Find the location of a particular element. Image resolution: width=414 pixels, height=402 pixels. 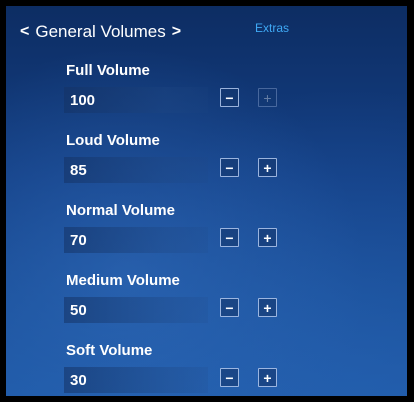

value-text: 30 is located at coordinates (78, 380).